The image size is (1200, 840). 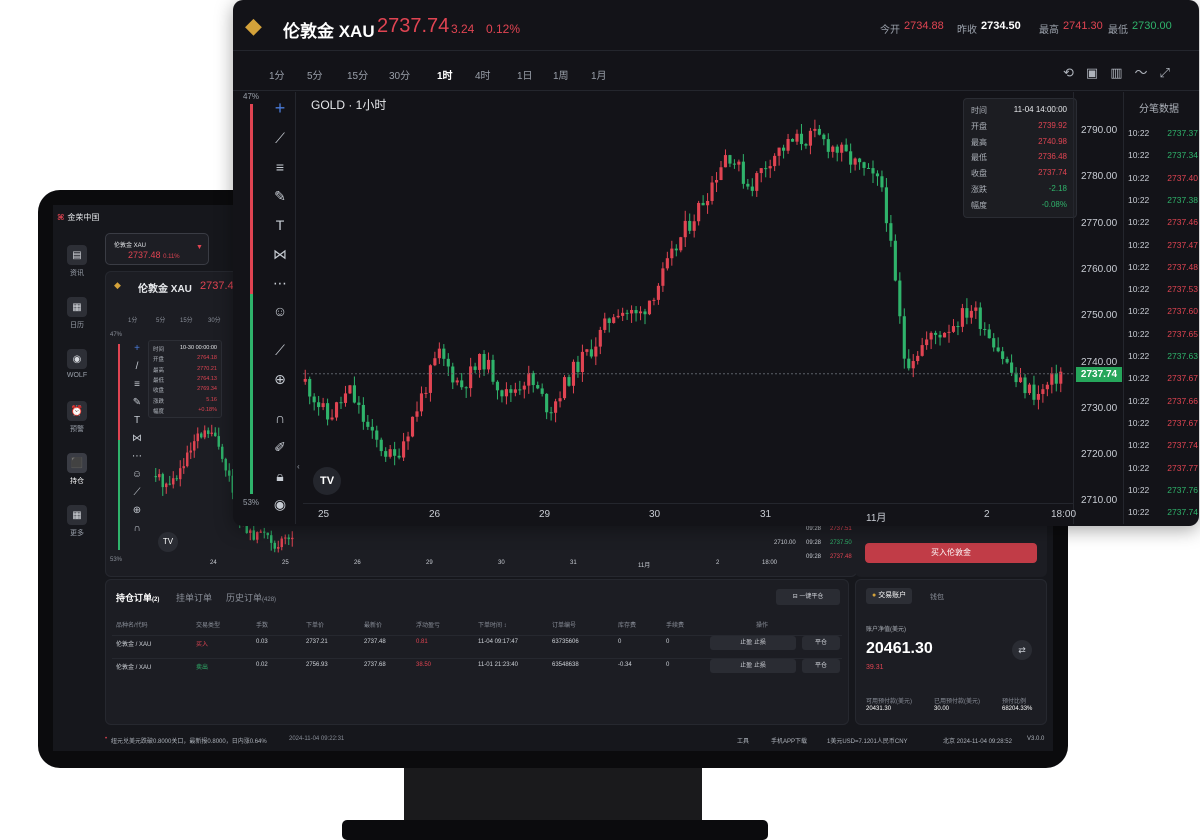 I want to click on sidebar-label: 持仓, so click(x=77, y=481).